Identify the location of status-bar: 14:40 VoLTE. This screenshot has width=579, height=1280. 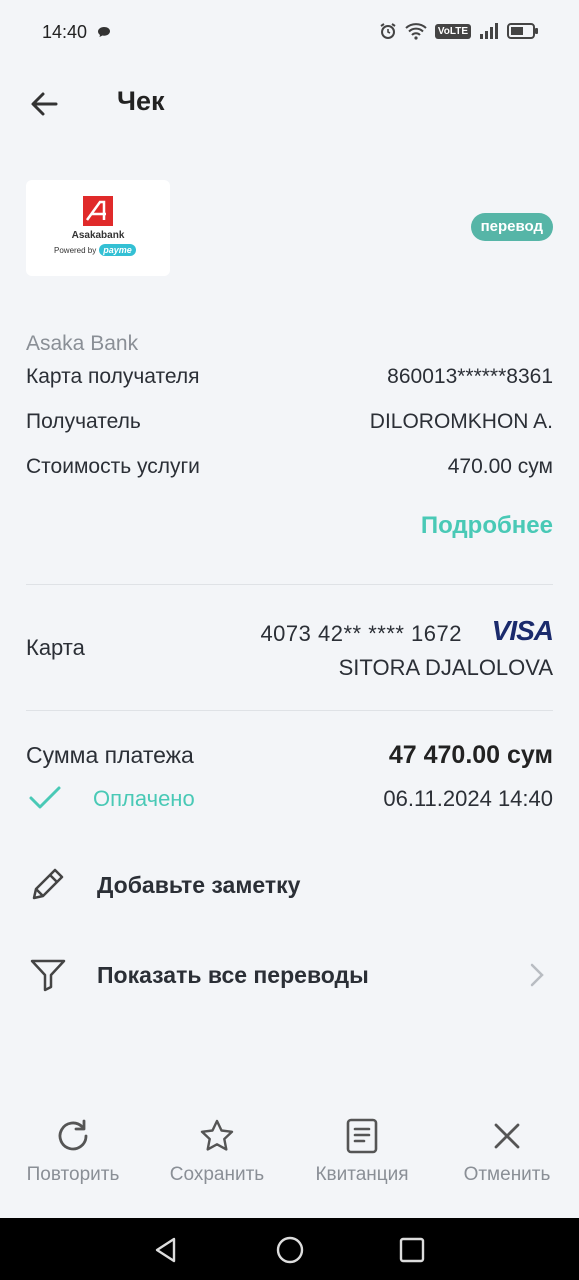
(289, 32).